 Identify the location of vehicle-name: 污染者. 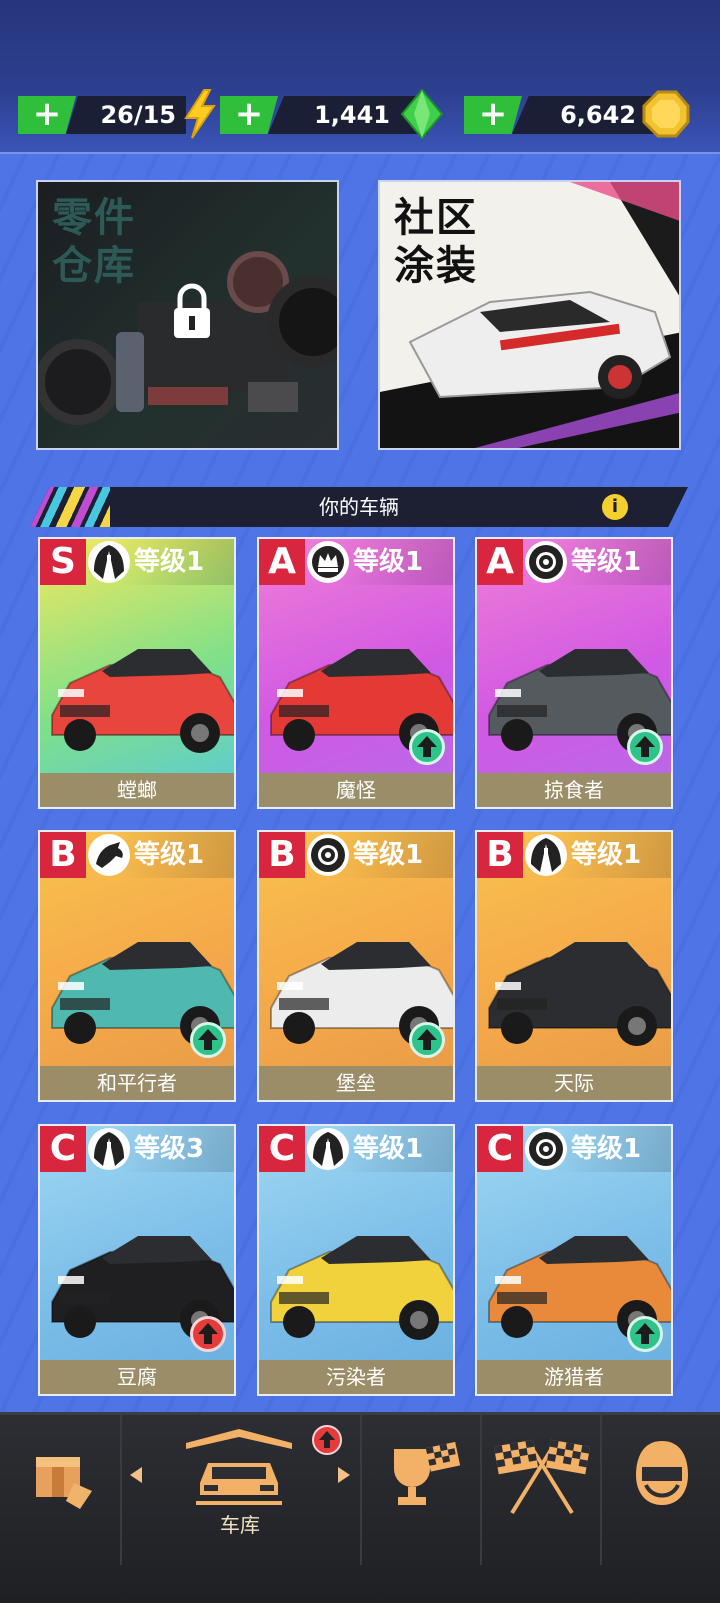
(356, 1377).